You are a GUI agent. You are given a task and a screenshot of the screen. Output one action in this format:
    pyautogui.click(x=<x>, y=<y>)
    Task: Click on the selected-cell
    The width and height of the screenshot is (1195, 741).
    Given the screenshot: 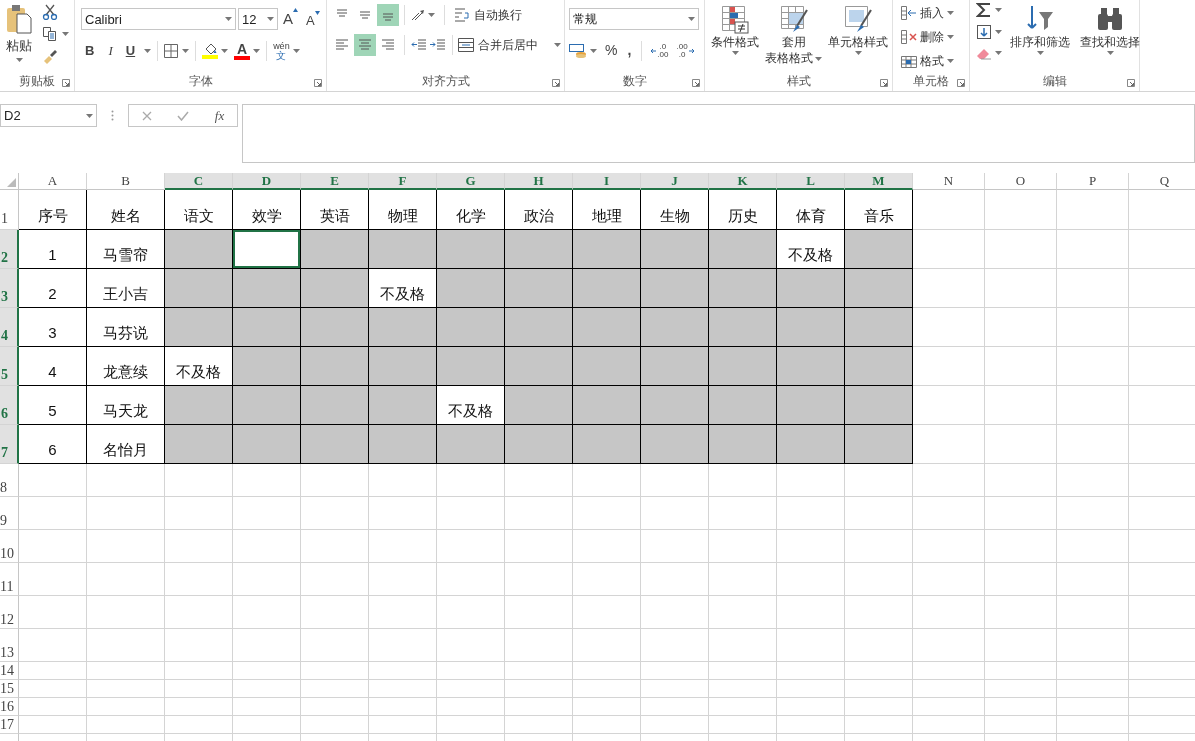 What is the action you would take?
    pyautogui.click(x=267, y=249)
    